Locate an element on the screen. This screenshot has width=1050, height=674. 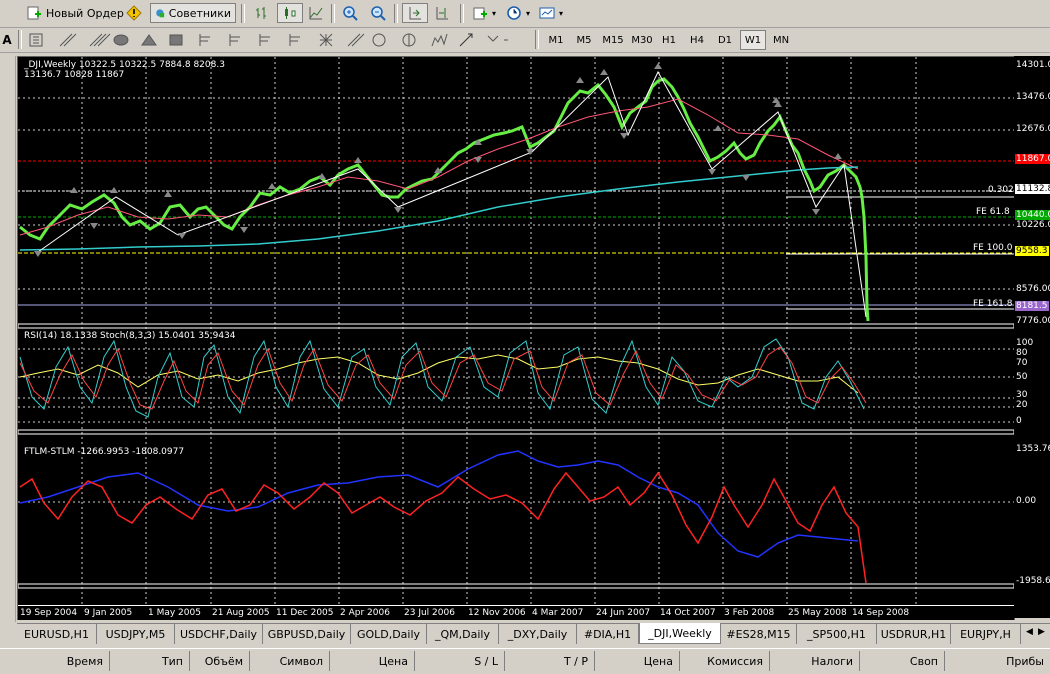
rsi-level: 80 is located at coordinates (1022, 353).